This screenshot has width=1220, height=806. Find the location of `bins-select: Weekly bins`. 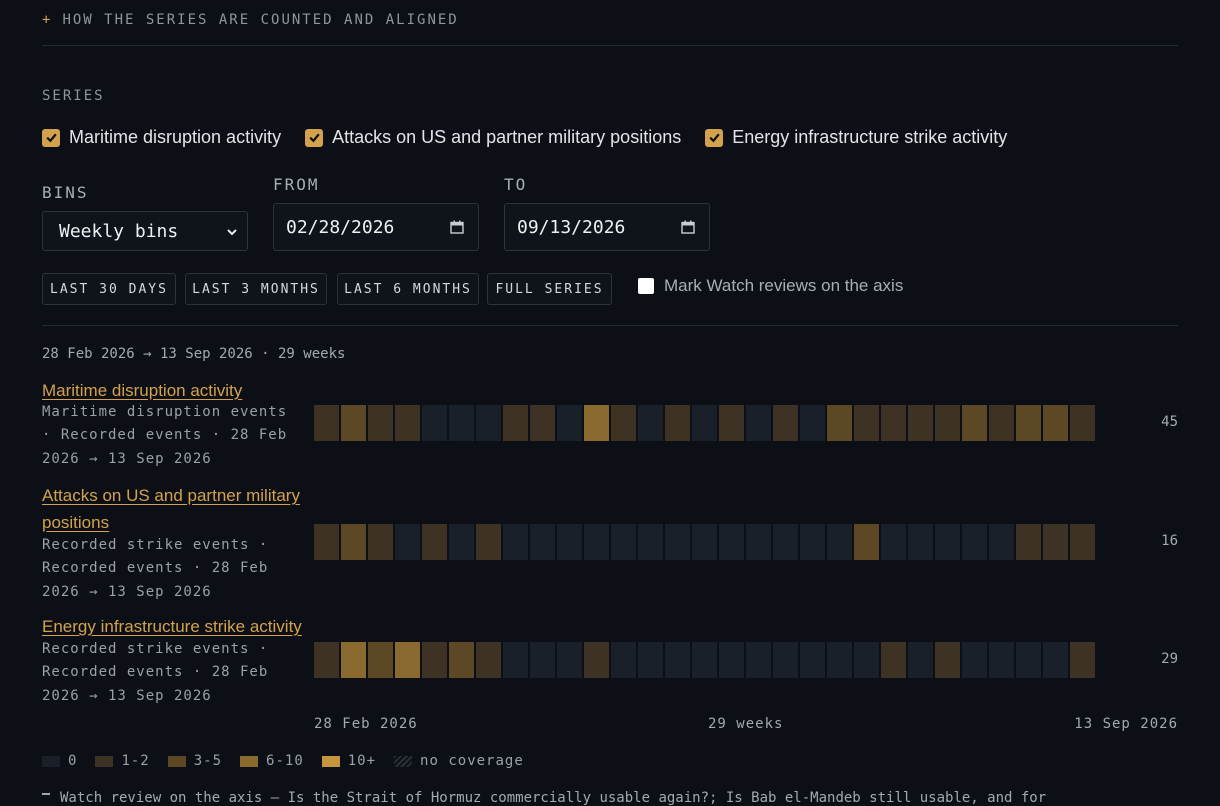

bins-select: Weekly bins is located at coordinates (145, 231).